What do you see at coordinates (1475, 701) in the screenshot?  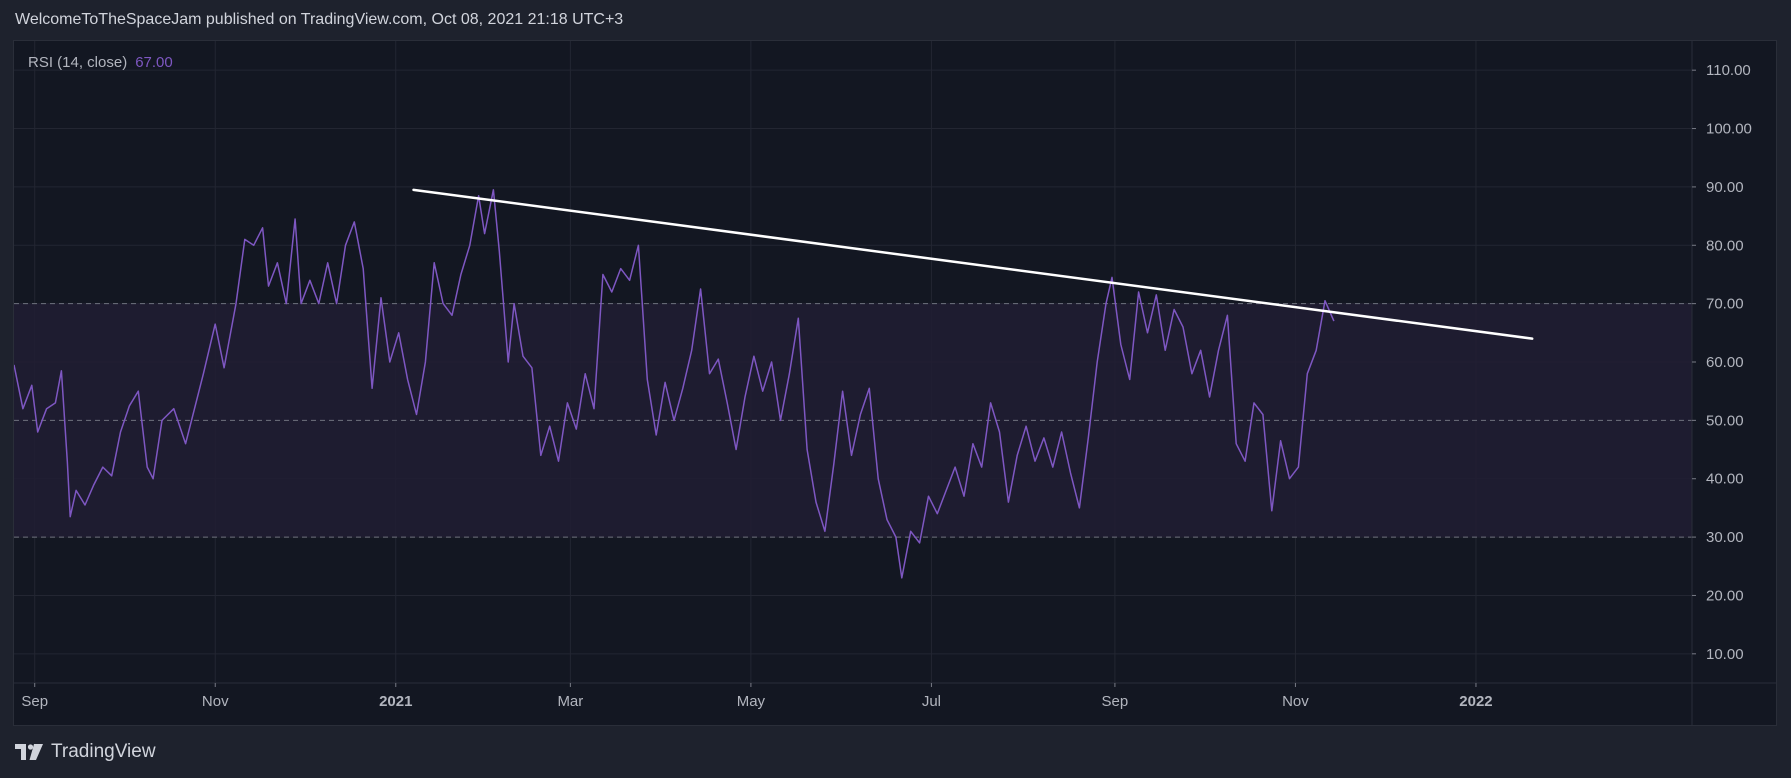 I see `x-tick-label: 2022` at bounding box center [1475, 701].